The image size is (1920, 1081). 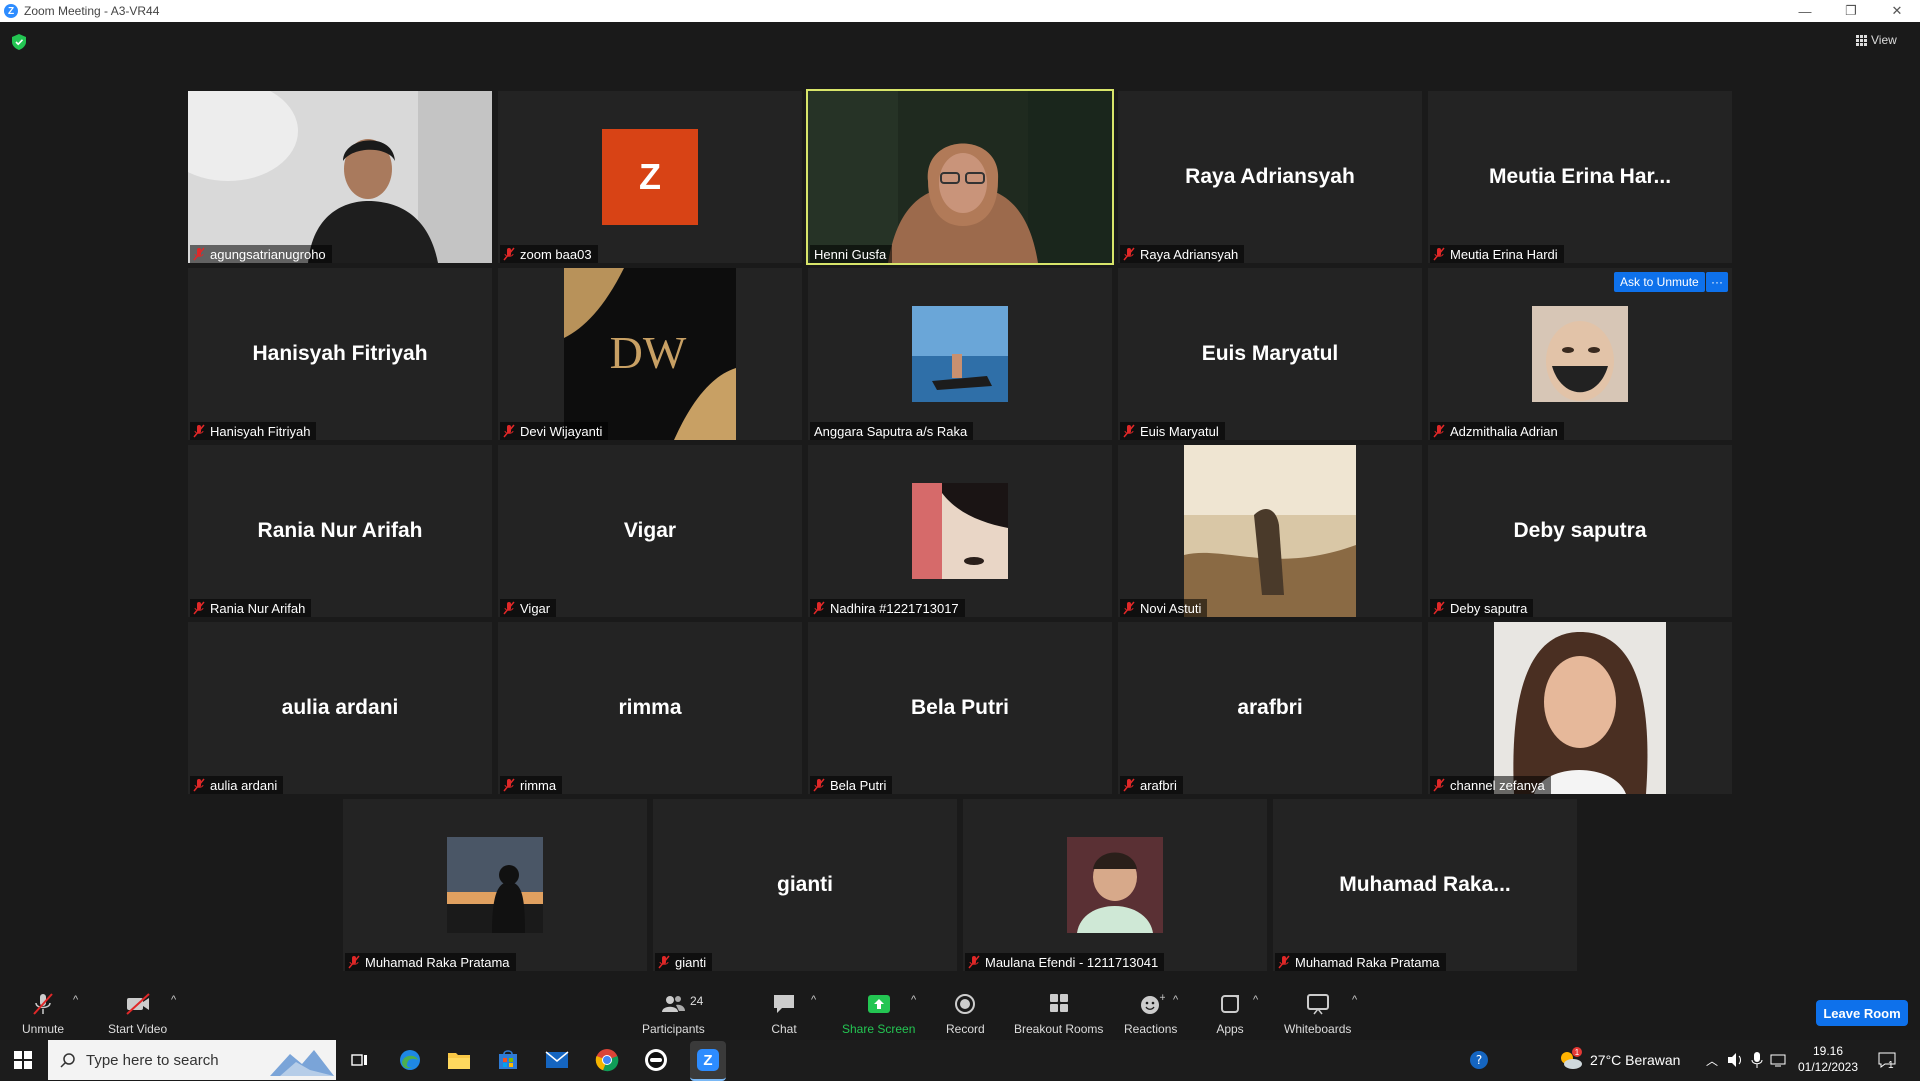 I want to click on video-tile: Nadhira #1221713017, so click(x=960, y=531).